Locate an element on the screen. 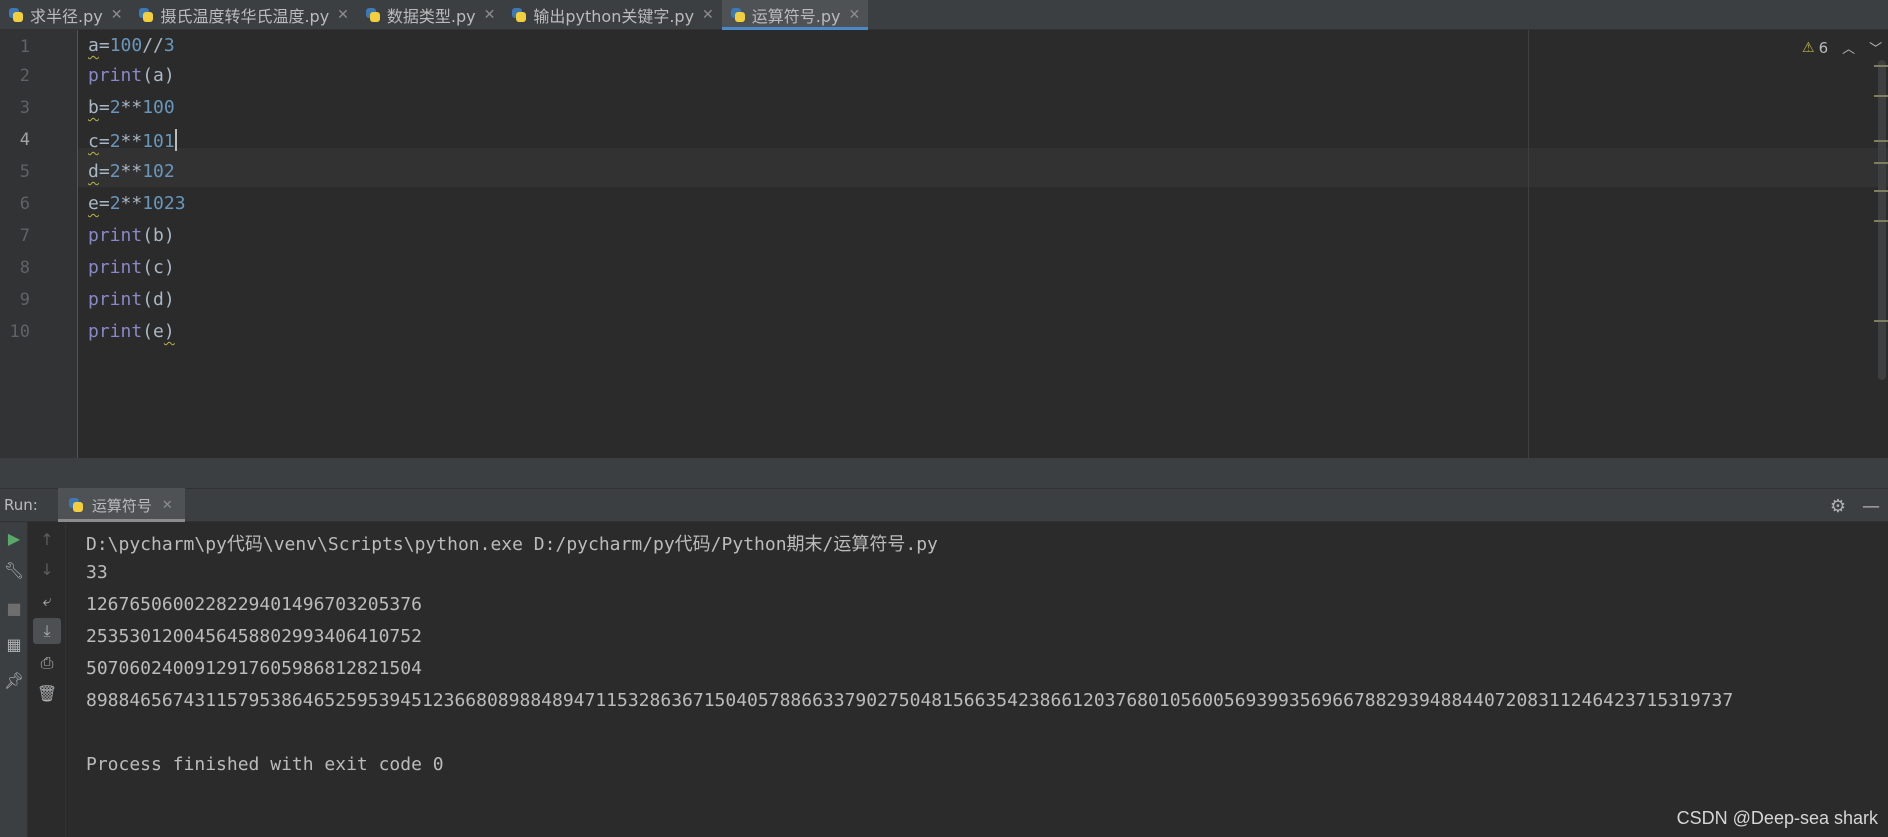 The width and height of the screenshot is (1888, 837). run-label: Run: is located at coordinates (21, 505).